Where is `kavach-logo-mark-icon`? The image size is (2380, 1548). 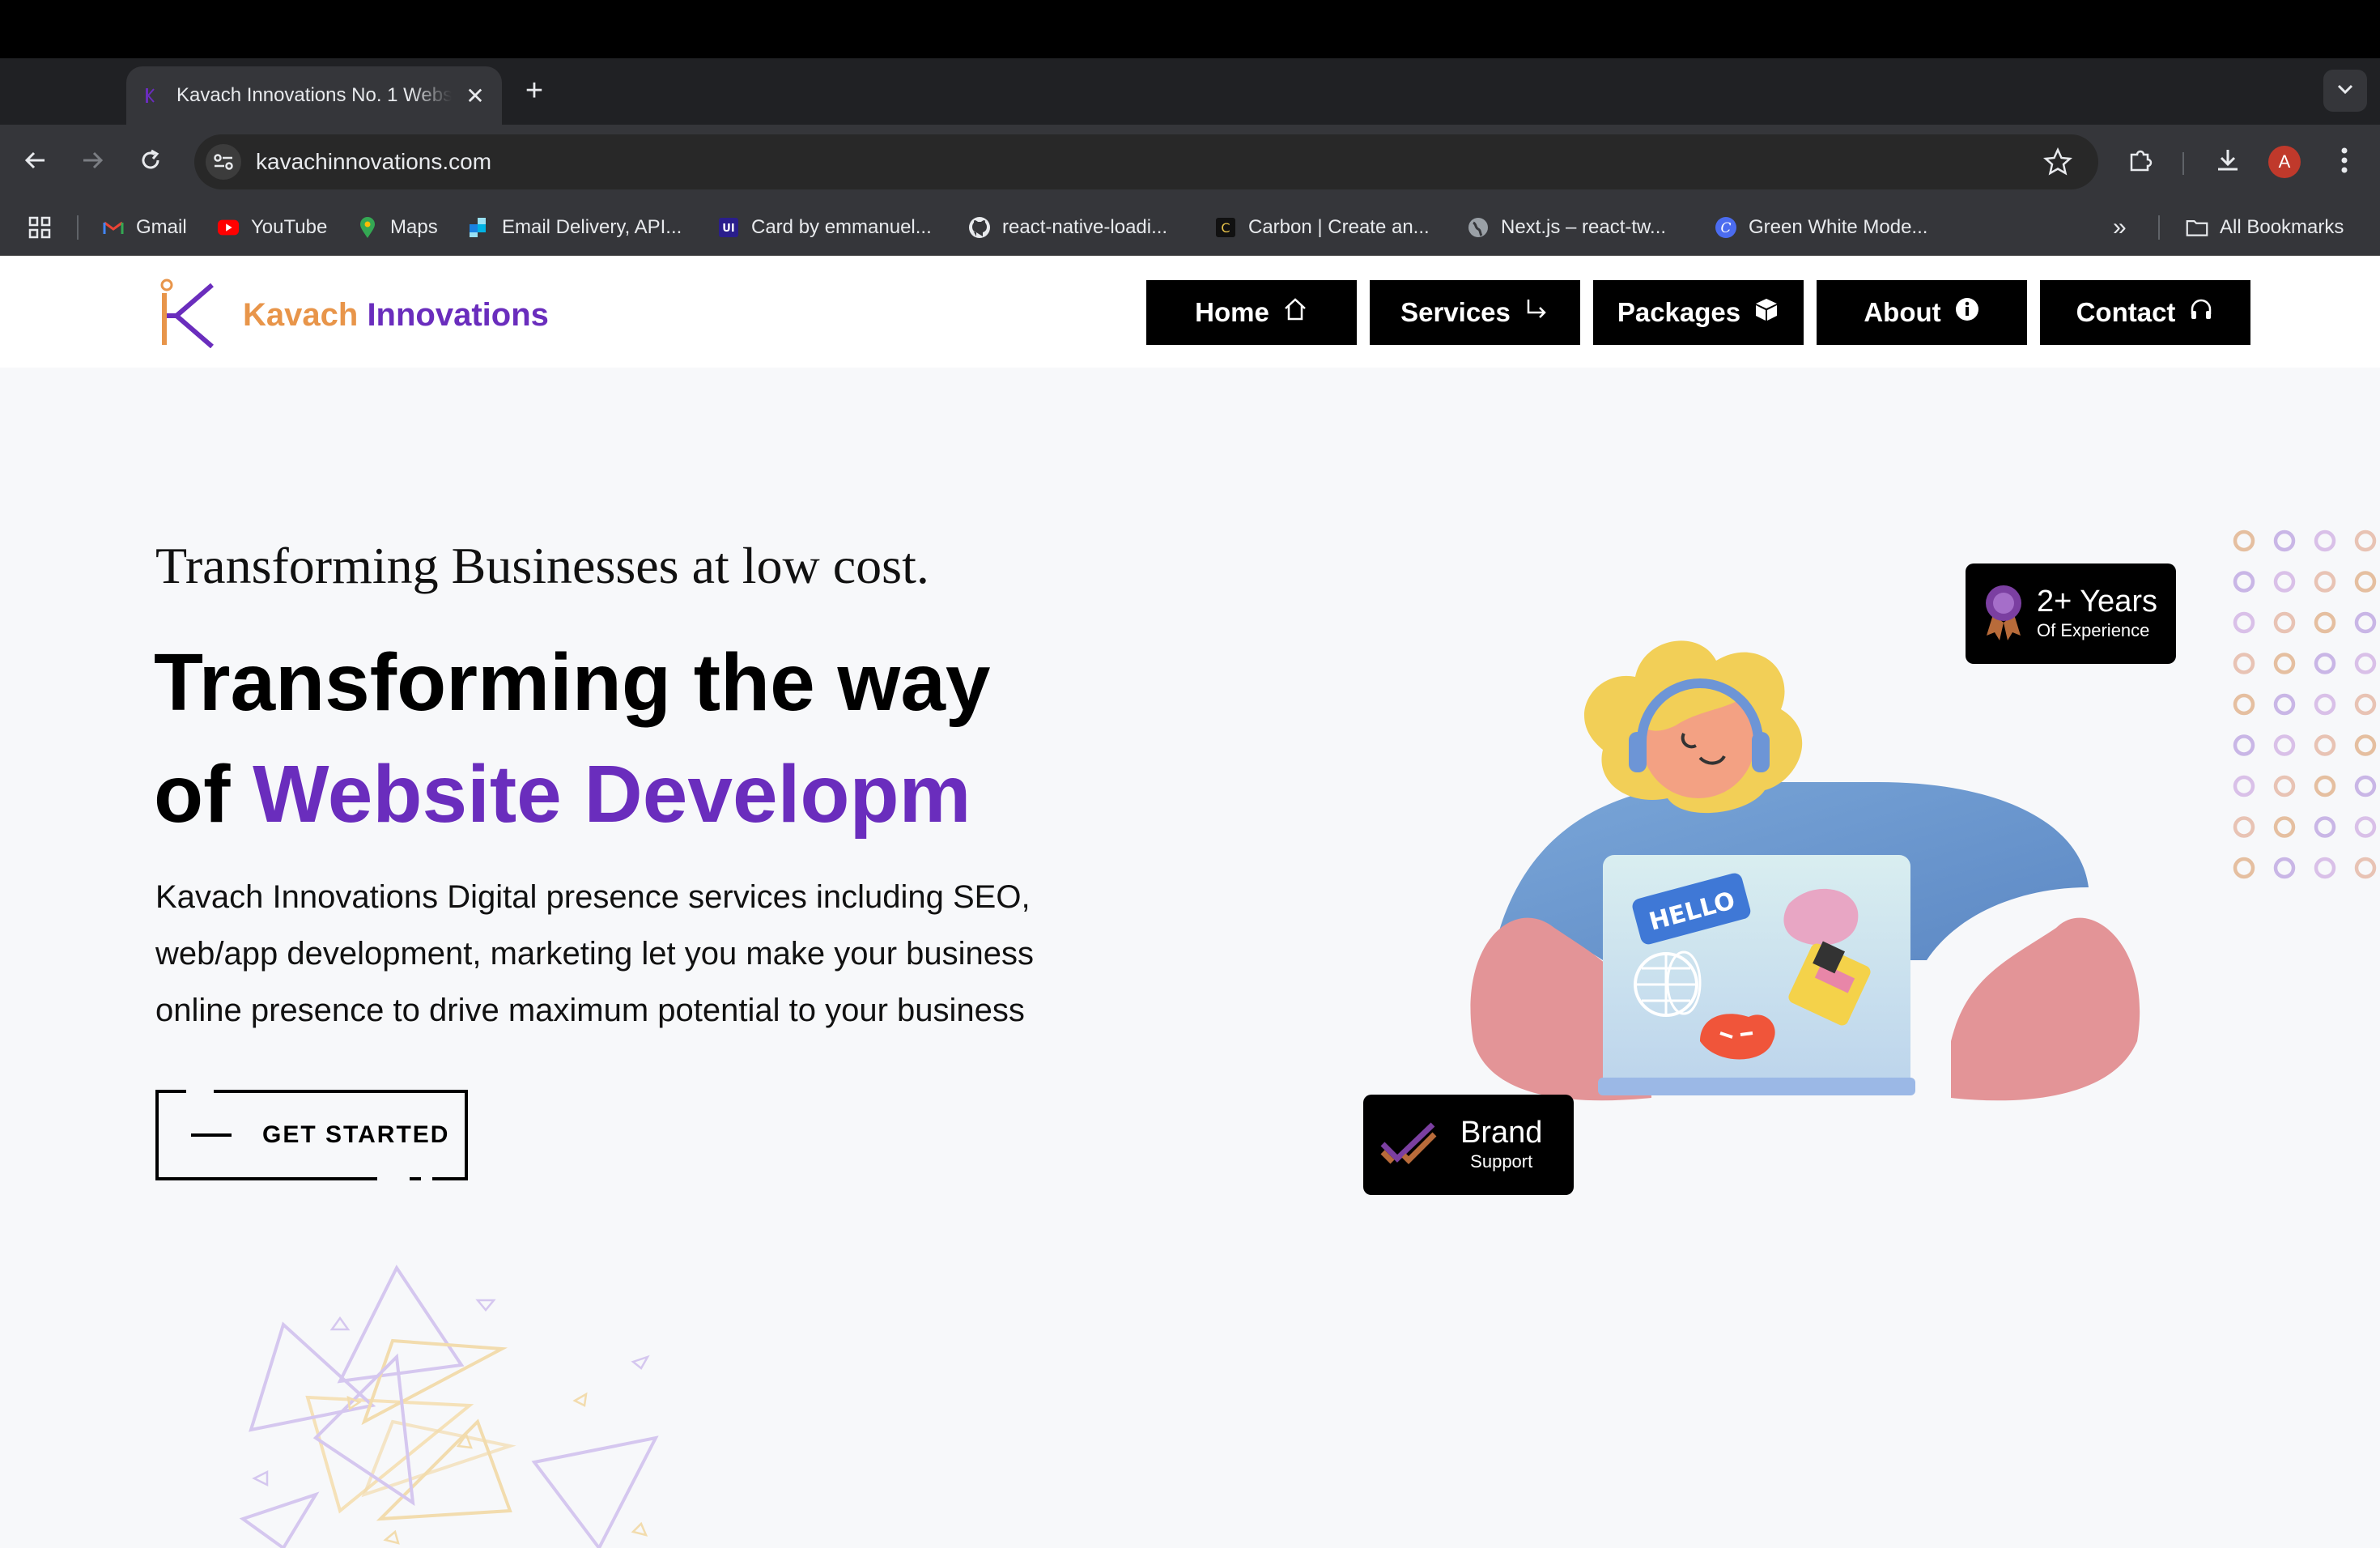
kavach-logo-mark-icon is located at coordinates (187, 315).